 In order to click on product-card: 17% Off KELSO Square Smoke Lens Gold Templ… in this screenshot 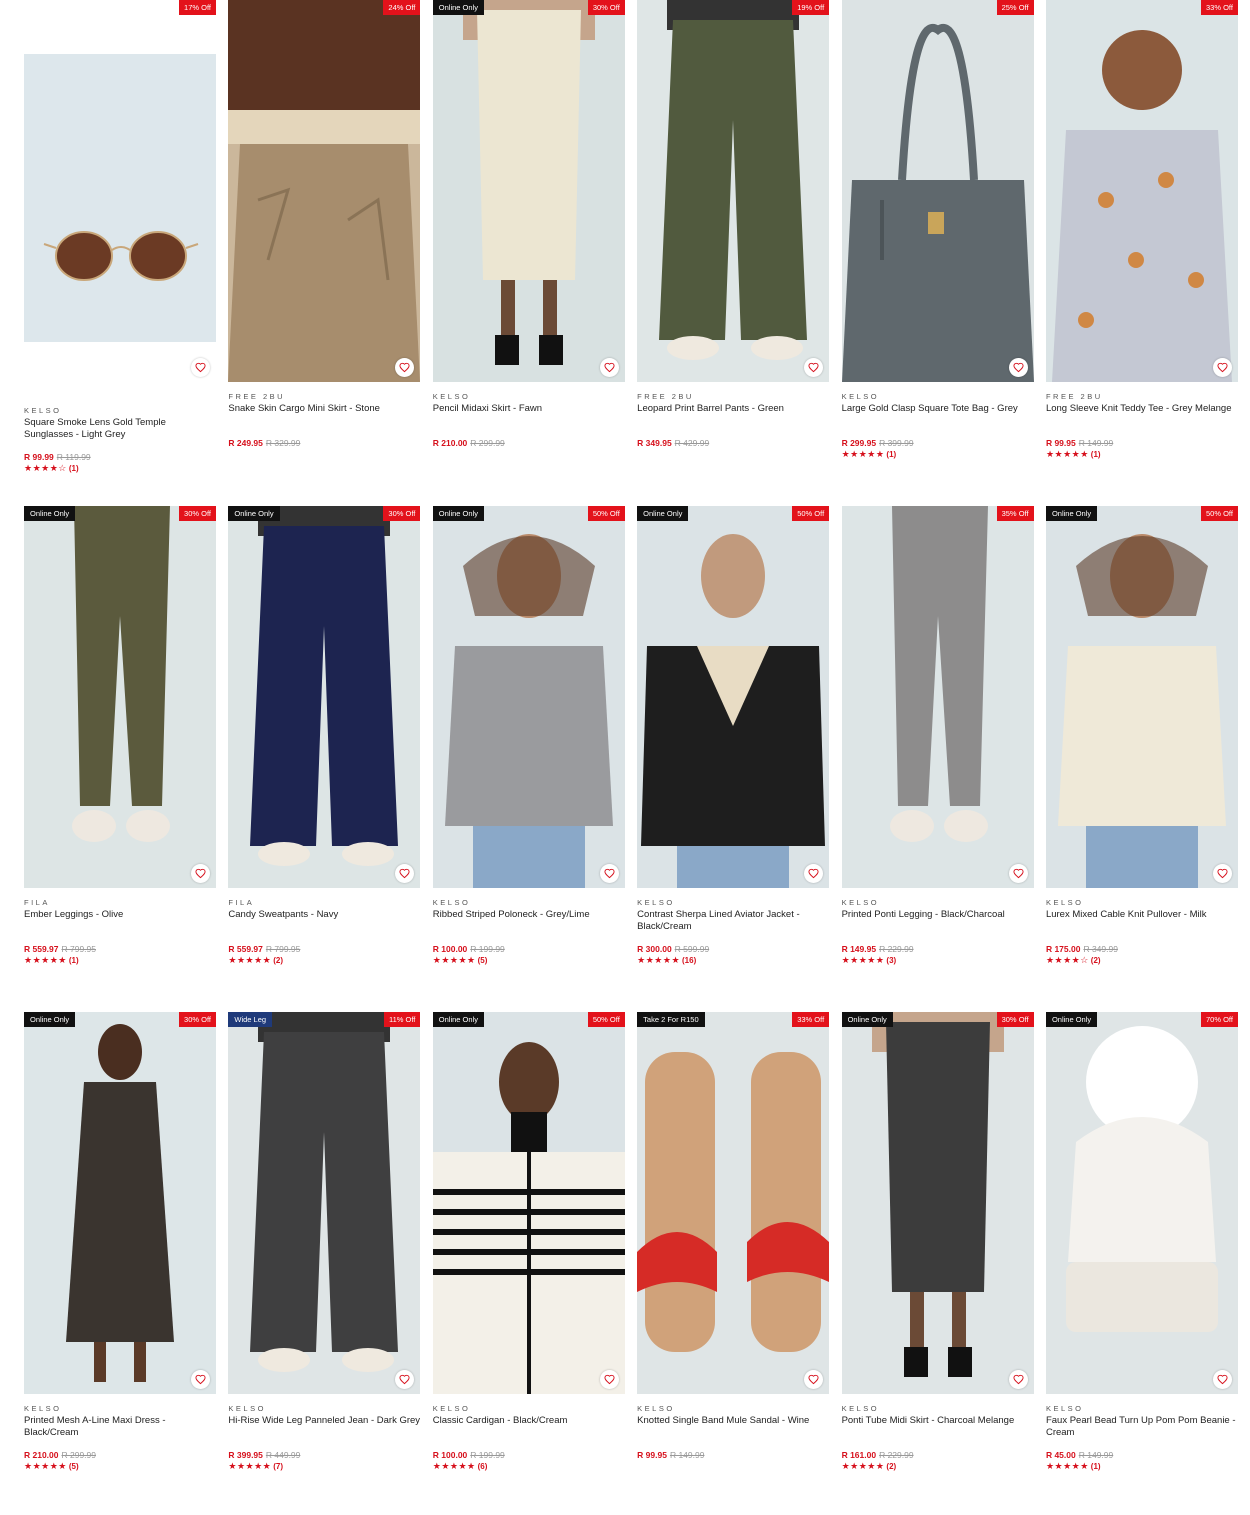, I will do `click(120, 253)`.